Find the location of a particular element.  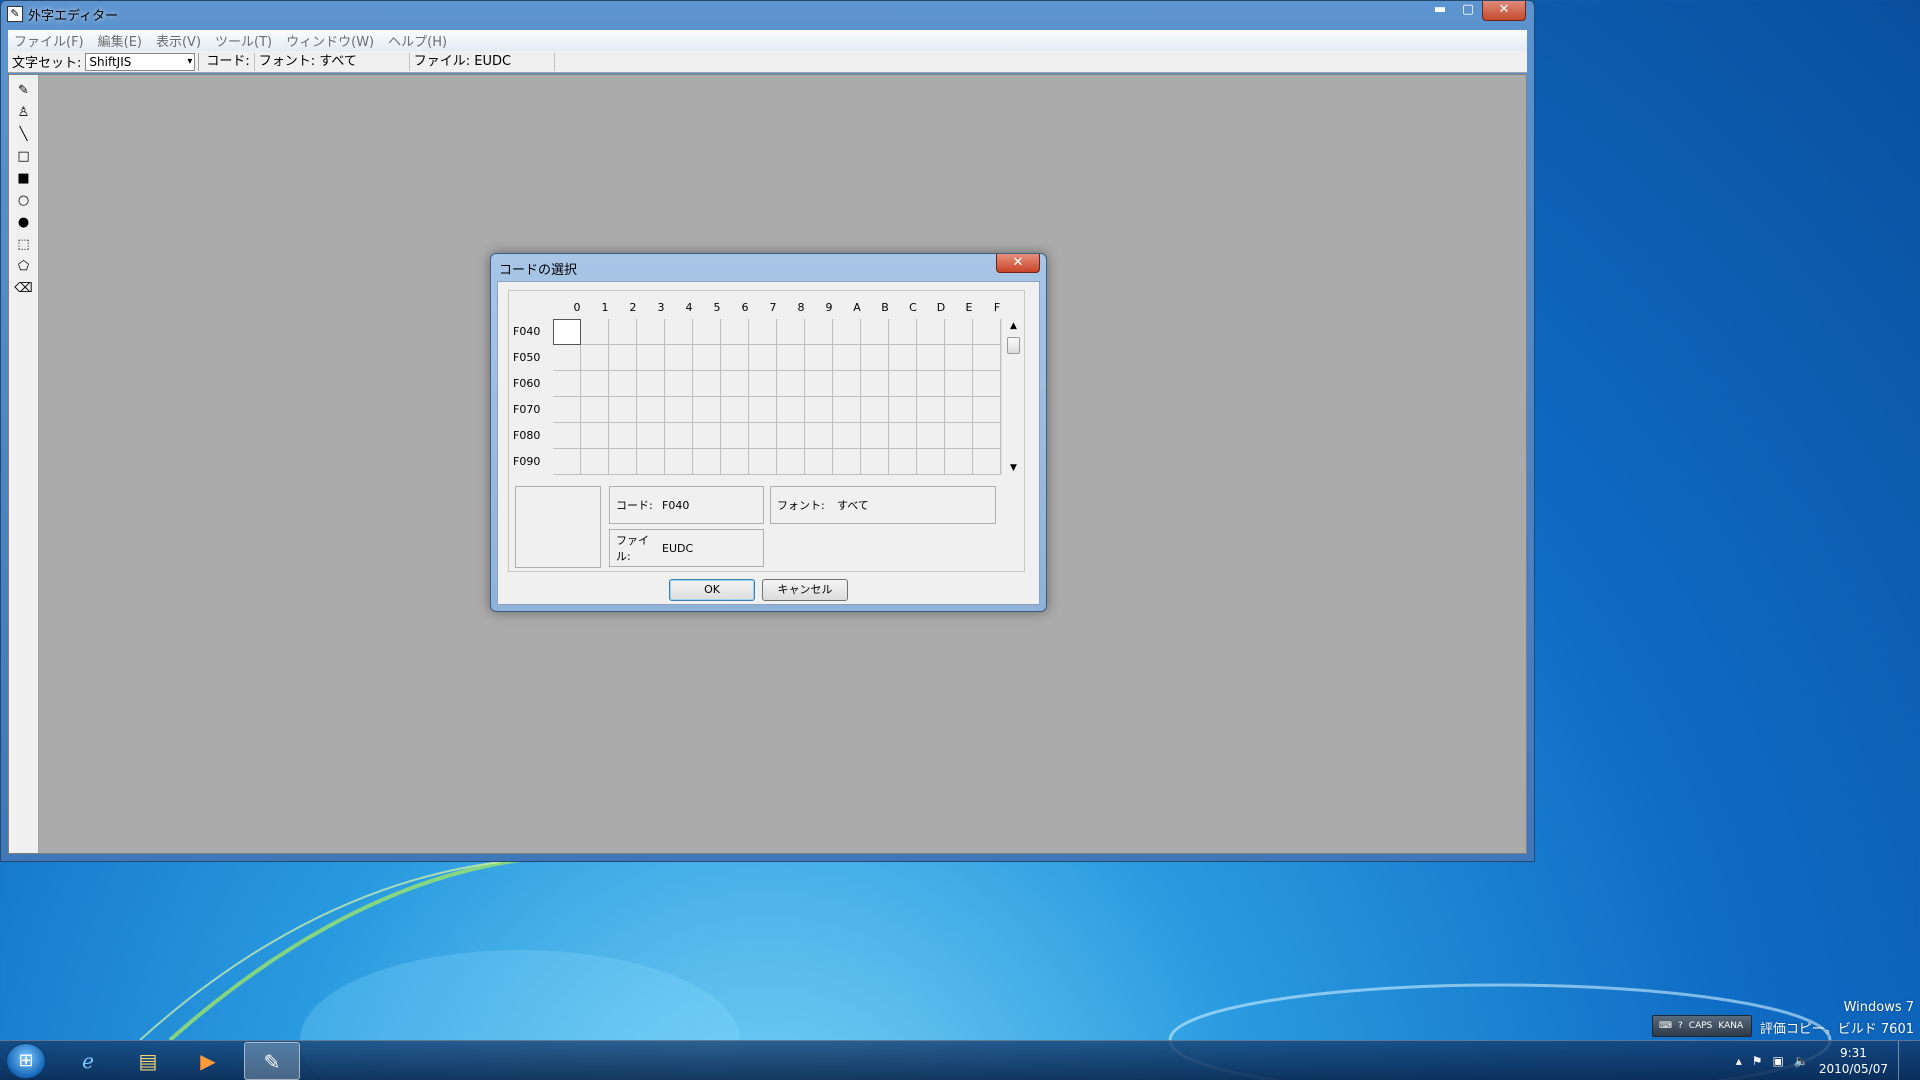

eudc-editor-taskbar-icon: ✎ is located at coordinates (272, 1061).